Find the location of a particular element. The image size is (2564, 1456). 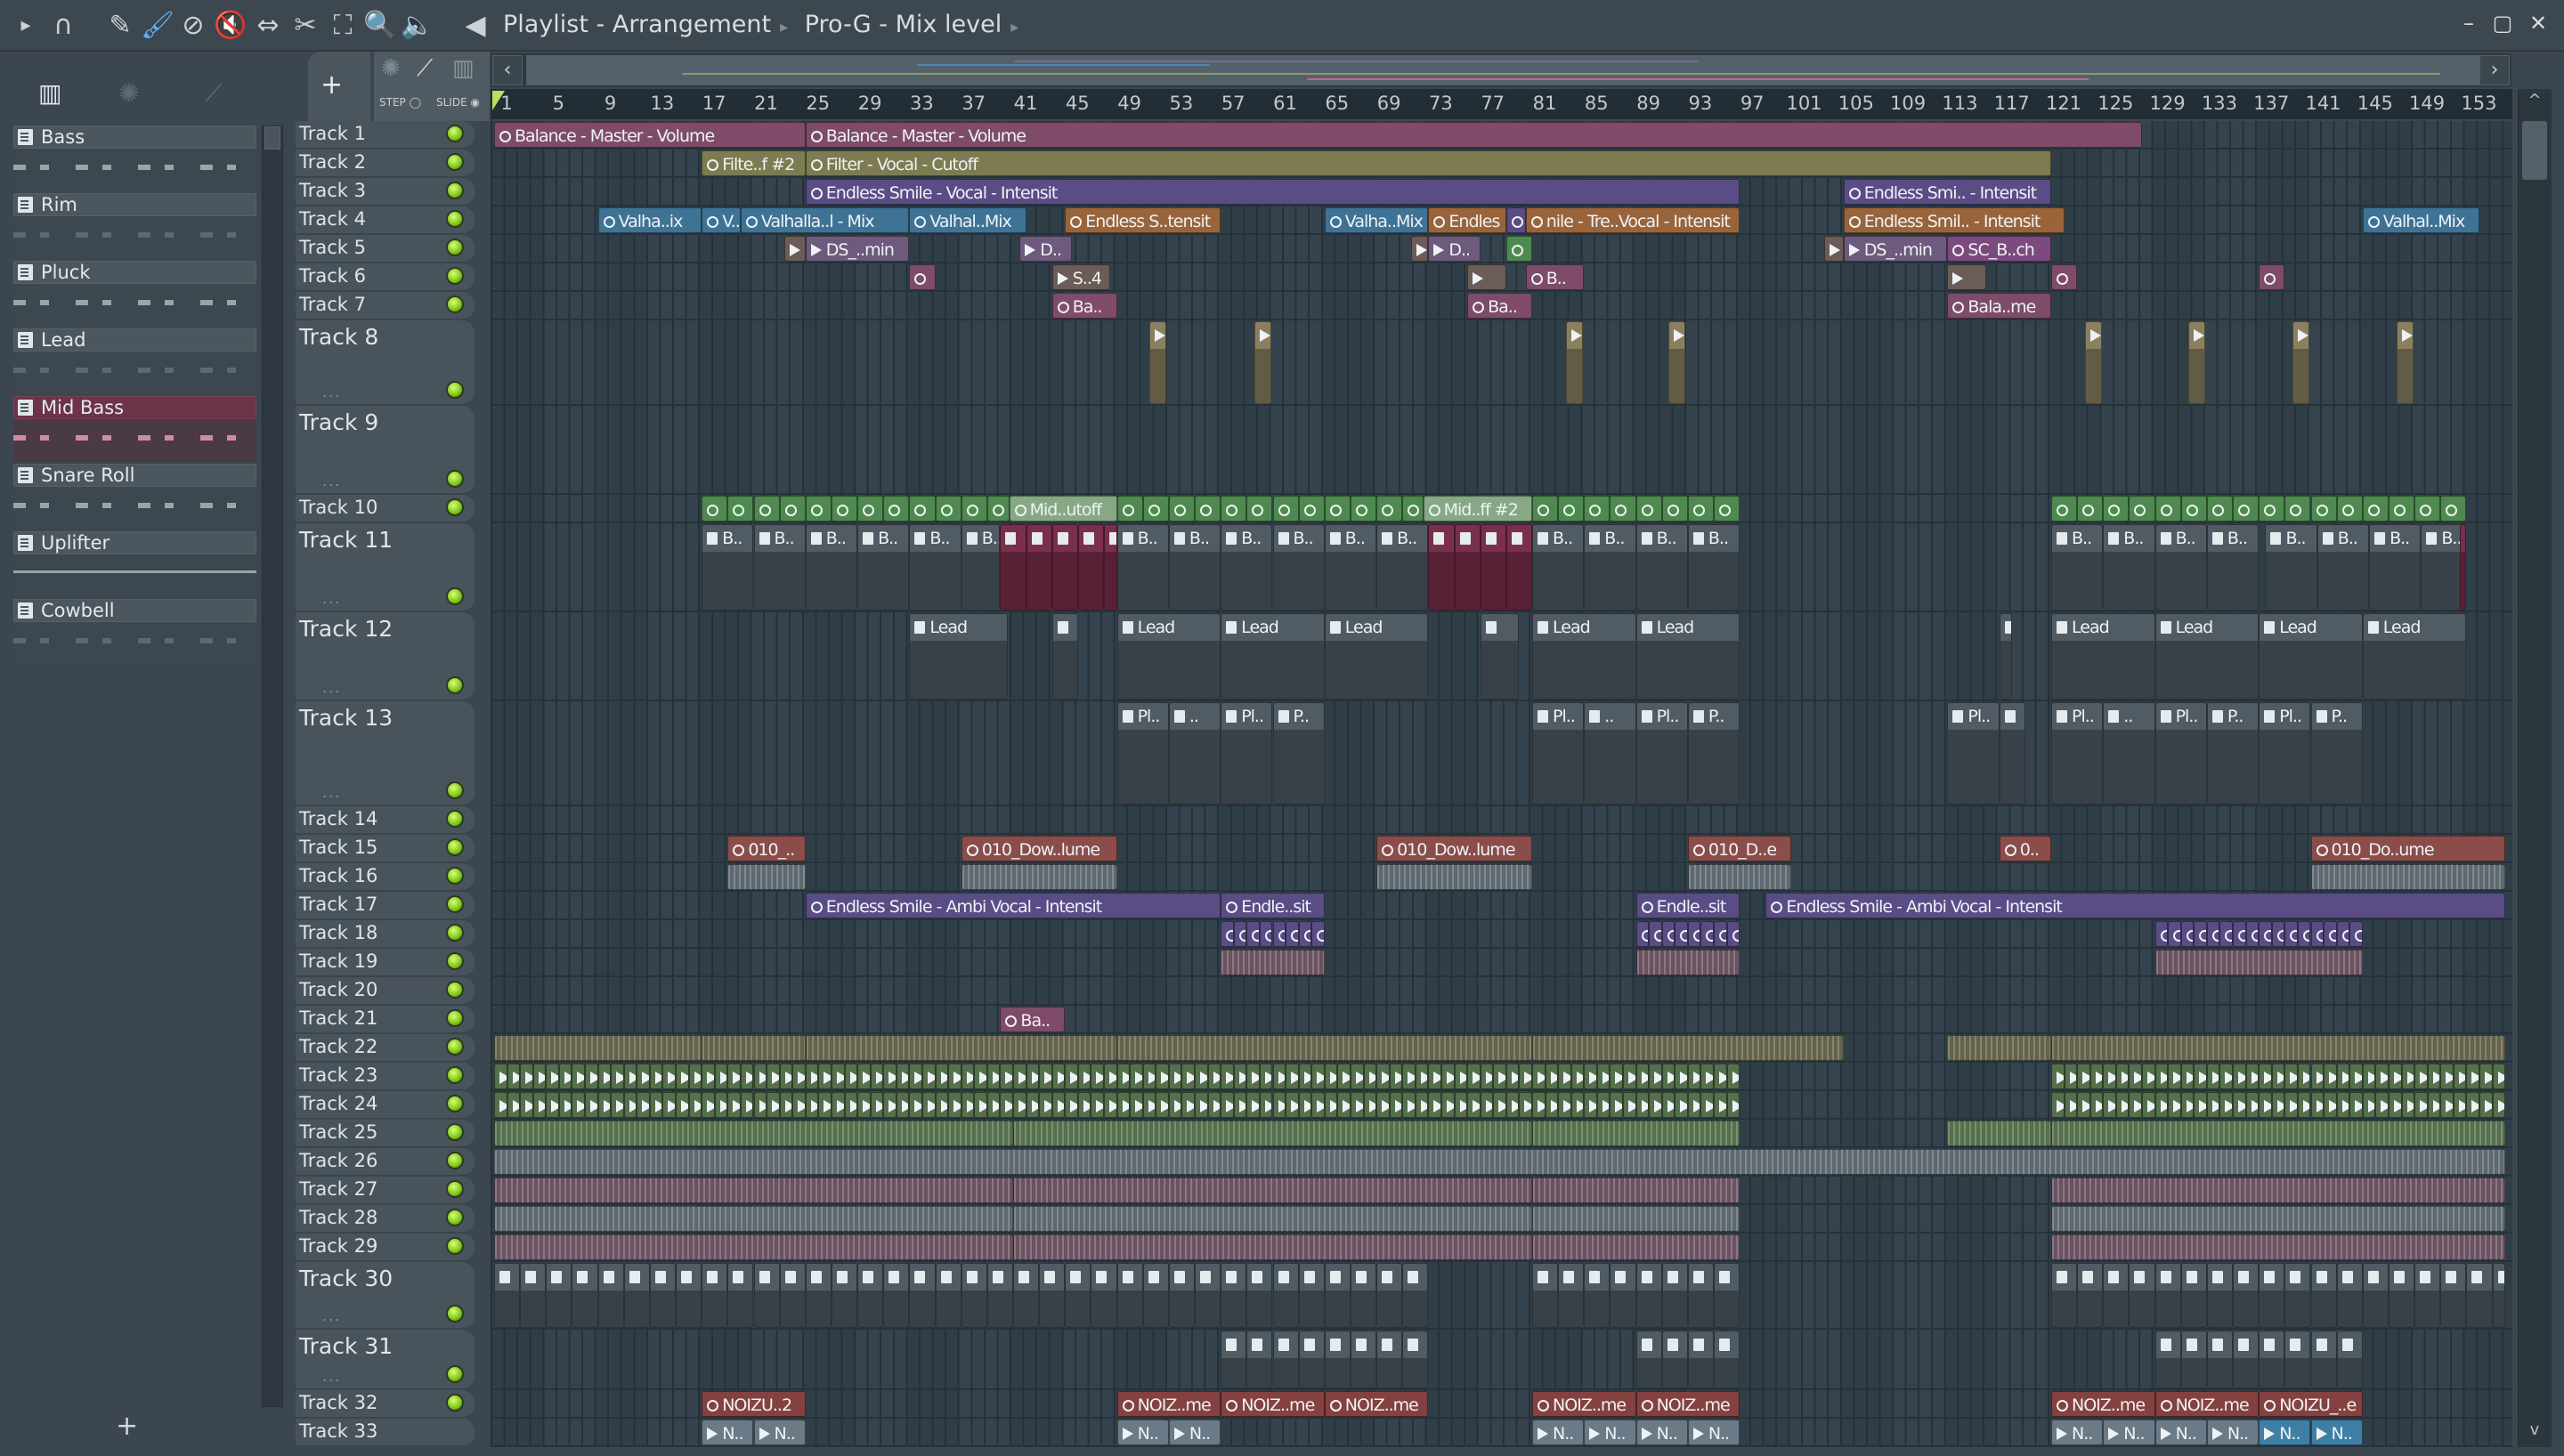

track-header: Track 33 is located at coordinates (385, 1433).